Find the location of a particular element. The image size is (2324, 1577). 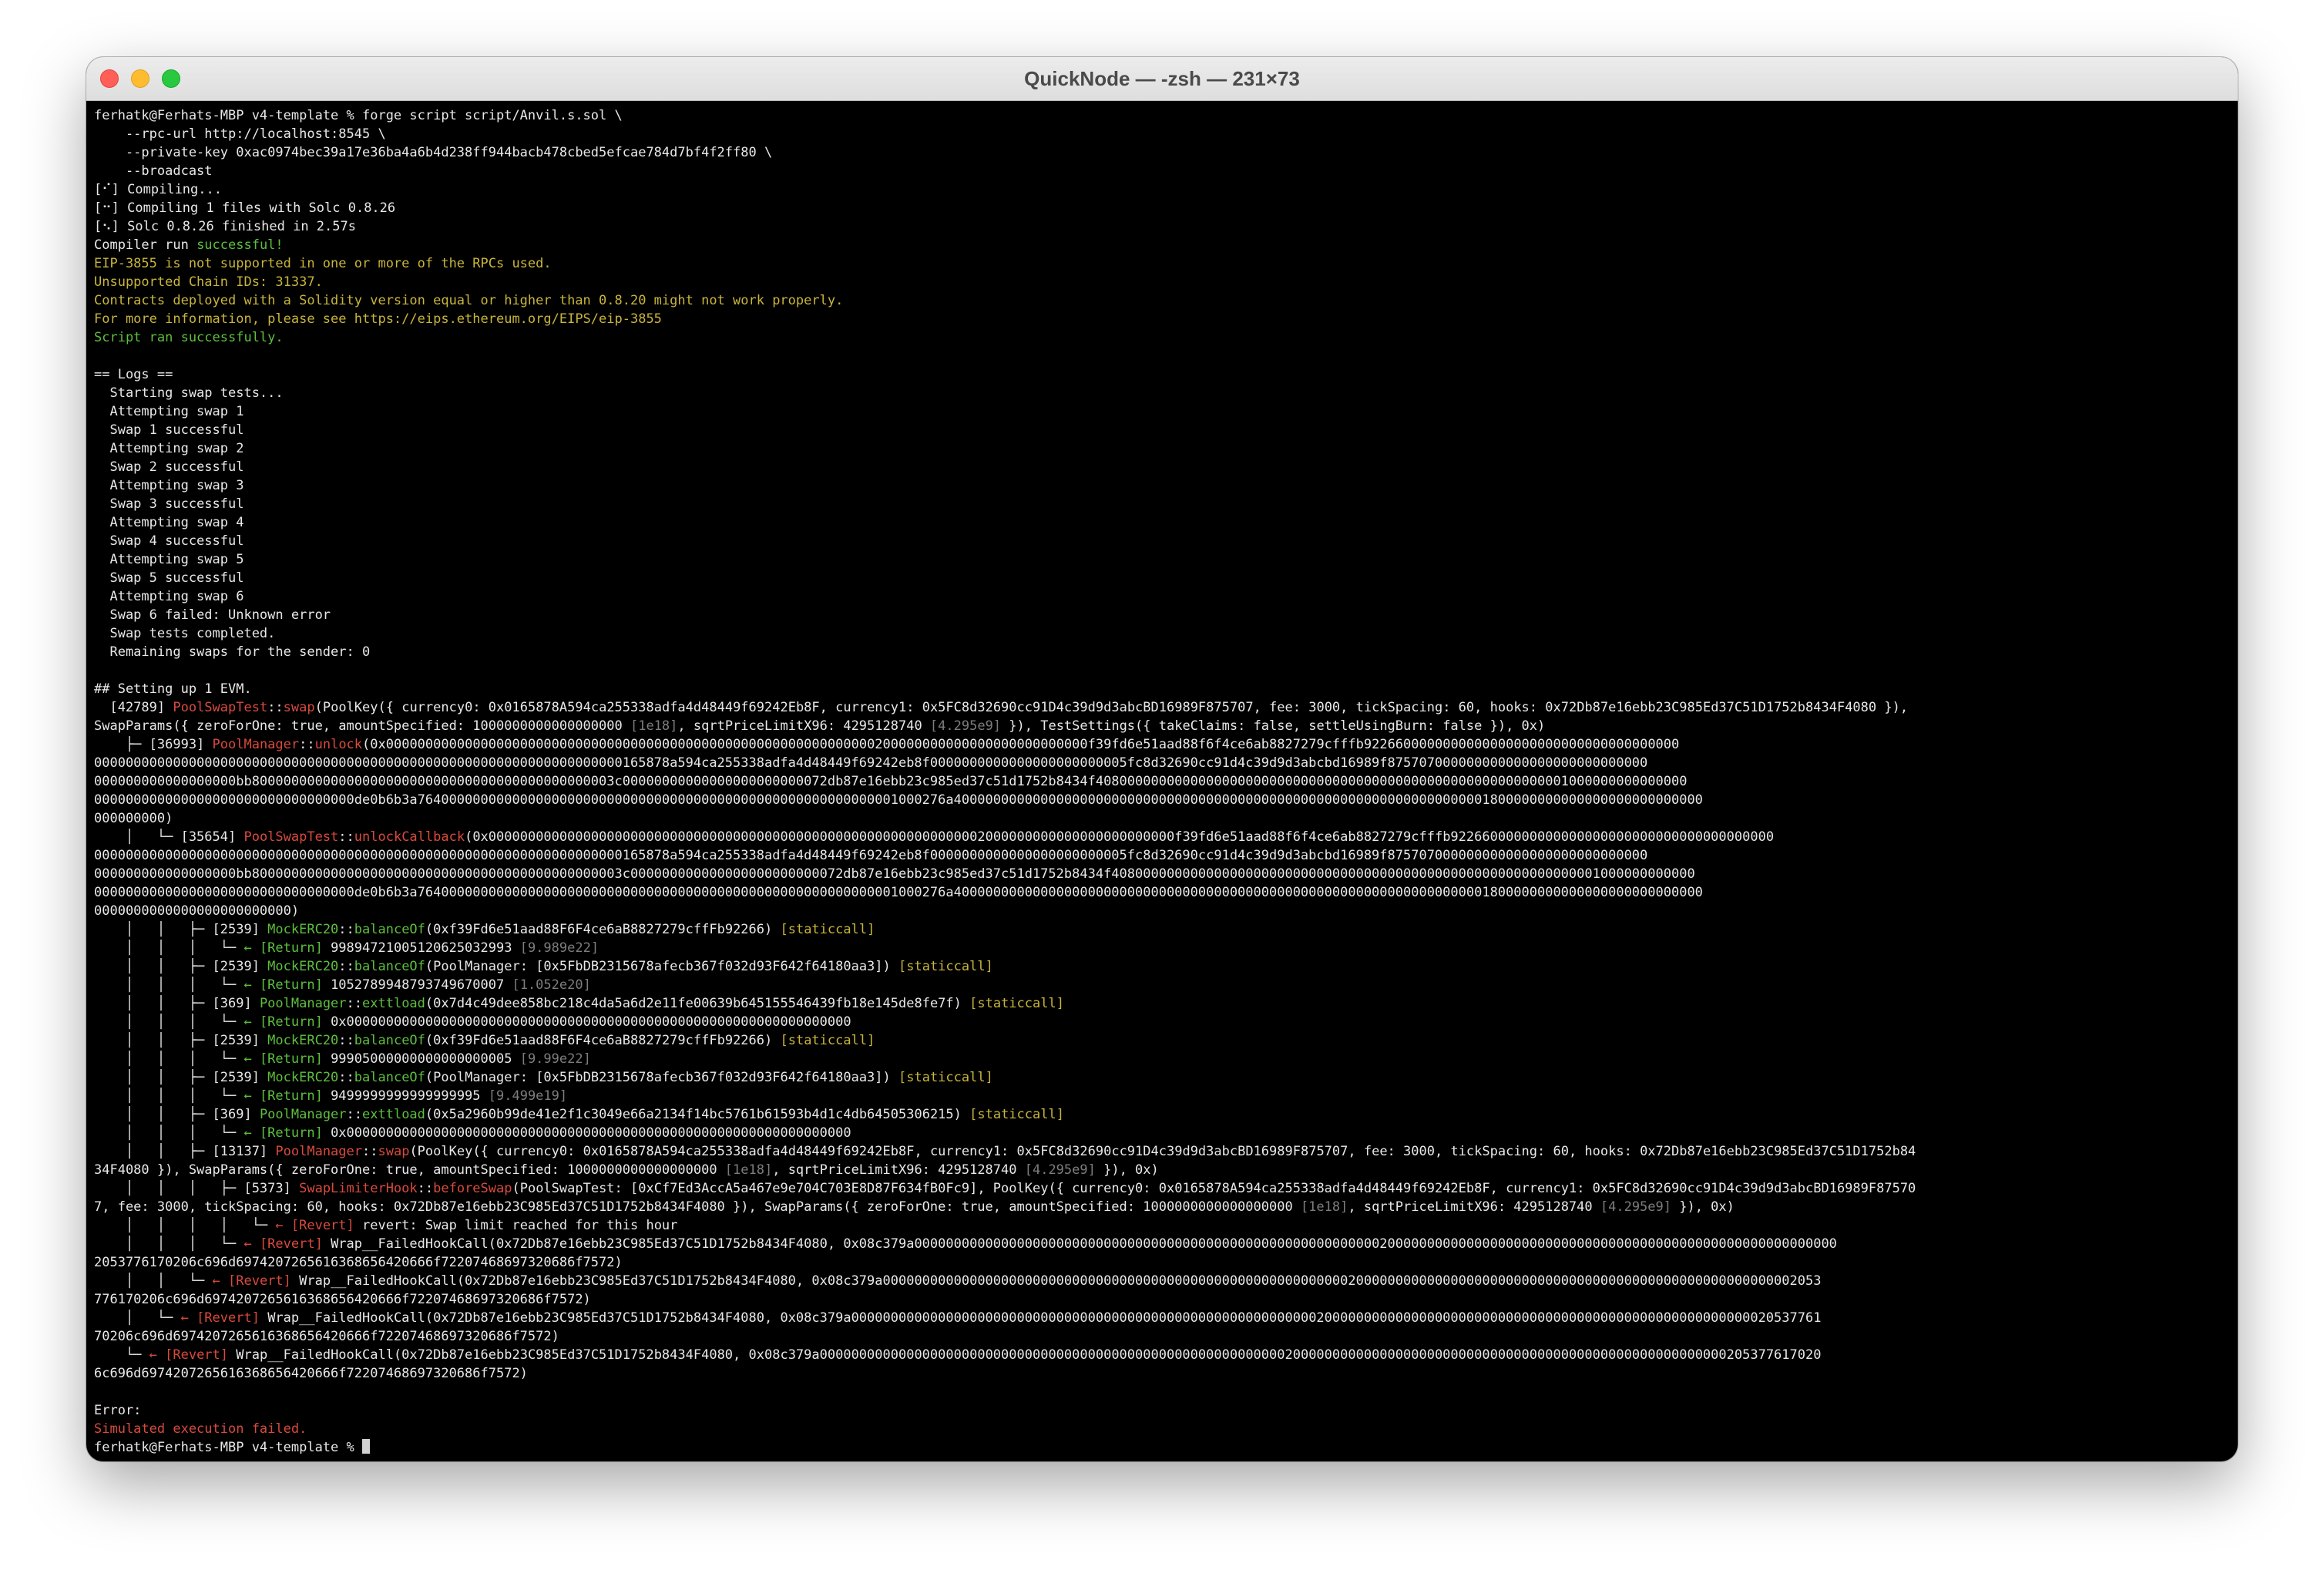

terminal-text: Unsupported Chain IDs: 31337. is located at coordinates (208, 282).